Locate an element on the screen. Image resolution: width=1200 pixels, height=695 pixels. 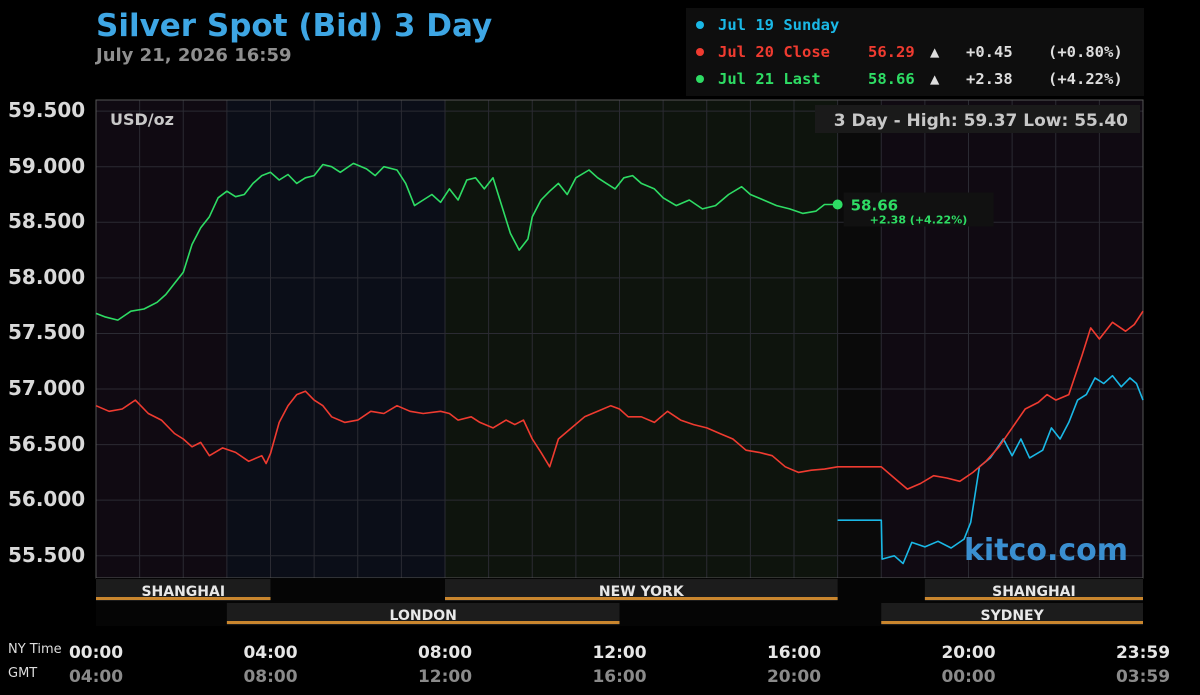
stats-label: 3 Day - High: 59.37 Low: 55.40 is located at coordinates (981, 121).